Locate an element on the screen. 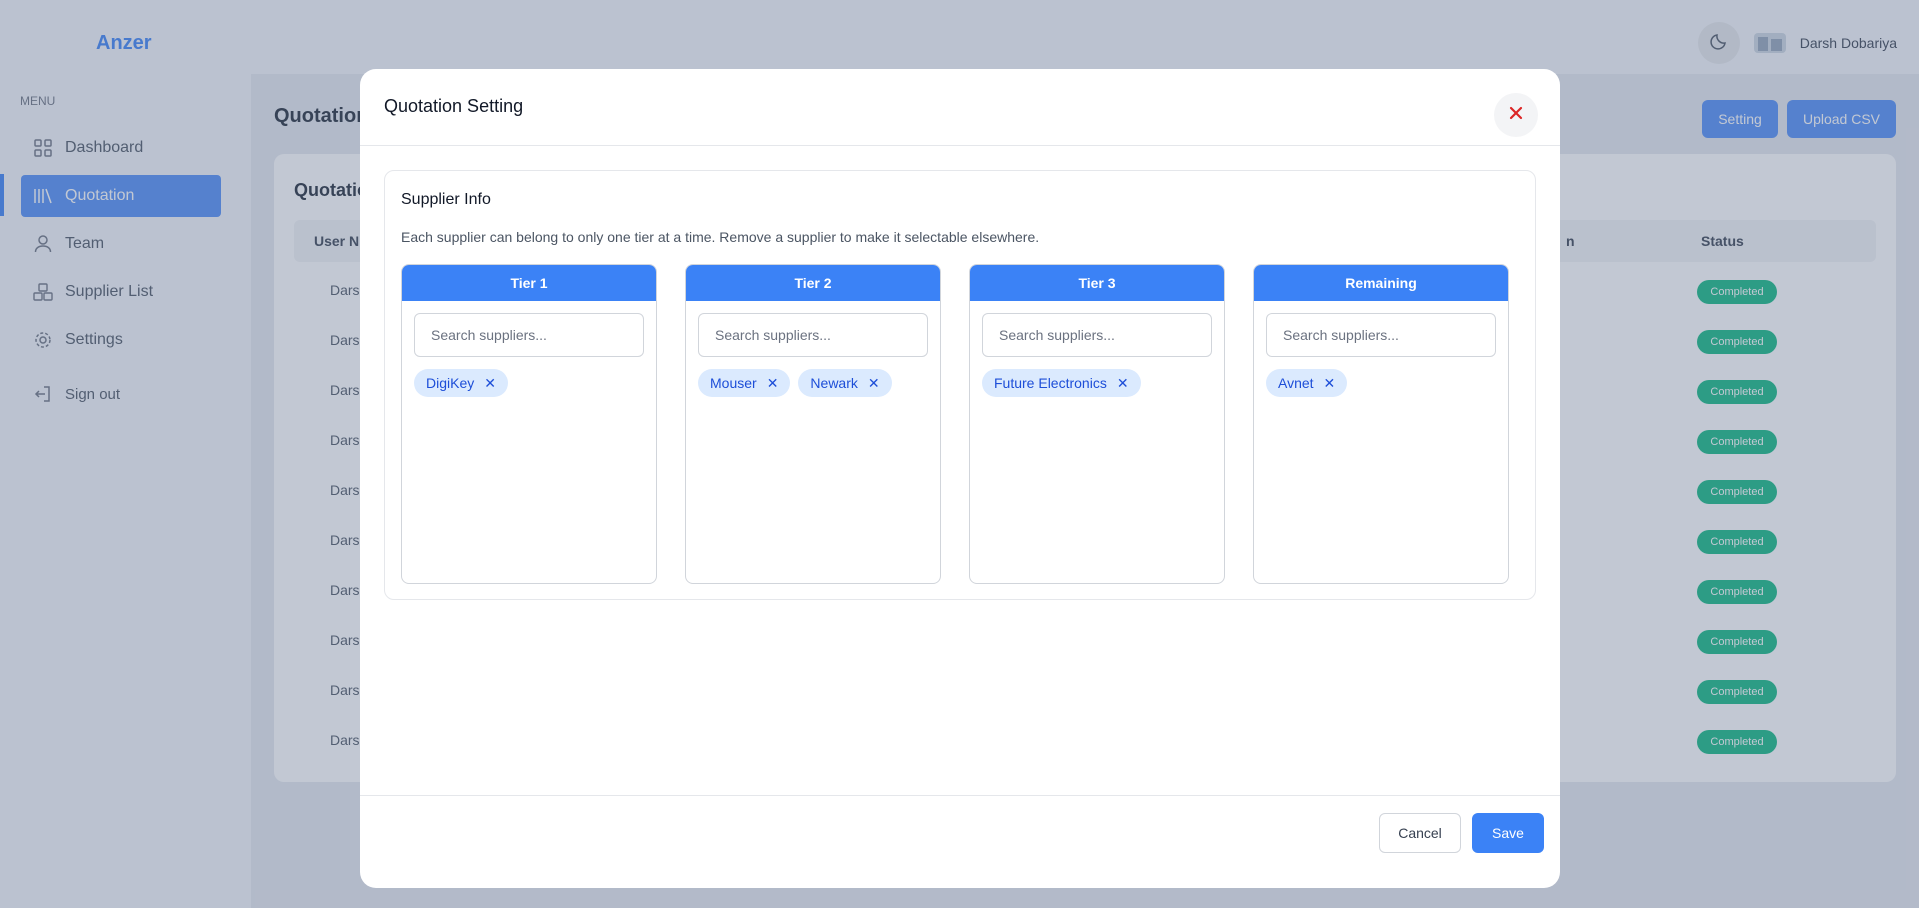 This screenshot has height=908, width=1919. supplier-info-title: Supplier Info is located at coordinates (446, 199).